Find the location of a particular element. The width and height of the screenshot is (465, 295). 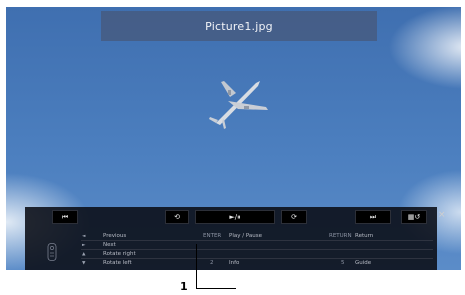

callout-number: 1 is located at coordinates (184, 286).